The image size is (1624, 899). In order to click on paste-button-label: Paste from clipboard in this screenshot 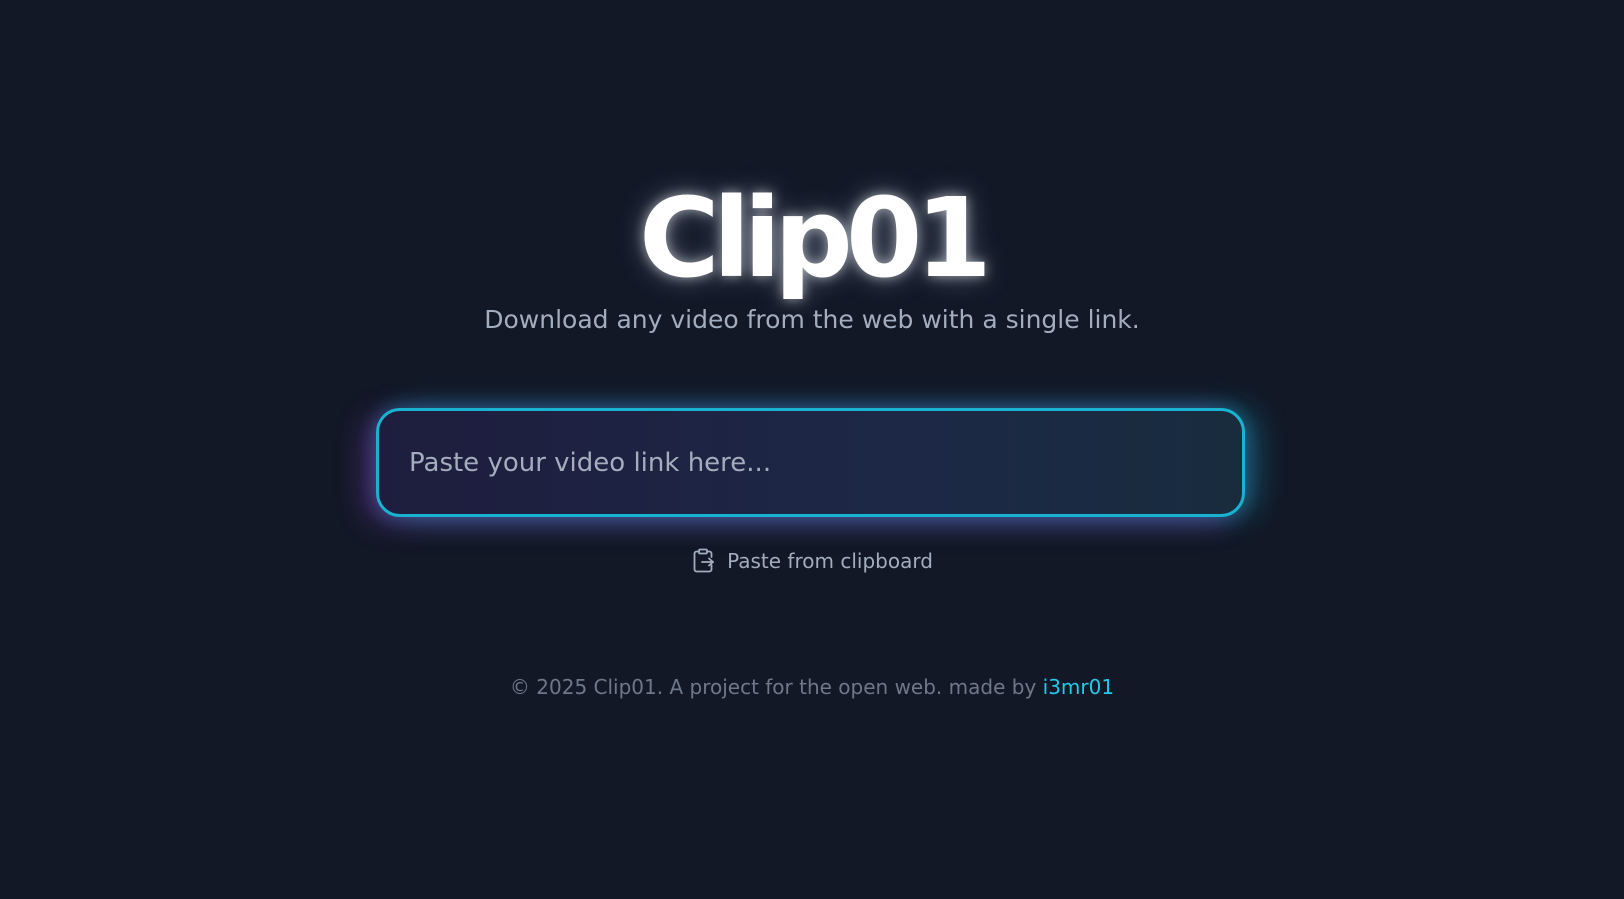, I will do `click(830, 561)`.